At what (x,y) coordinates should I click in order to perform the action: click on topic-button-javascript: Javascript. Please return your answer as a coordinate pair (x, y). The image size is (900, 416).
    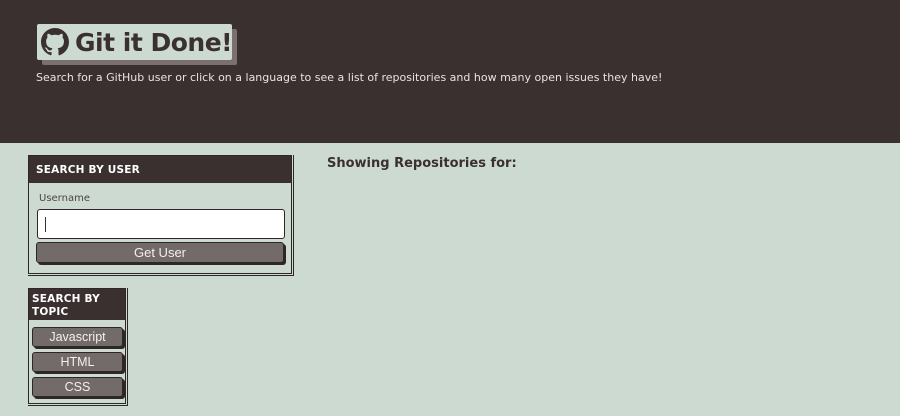
    Looking at the image, I should click on (77, 337).